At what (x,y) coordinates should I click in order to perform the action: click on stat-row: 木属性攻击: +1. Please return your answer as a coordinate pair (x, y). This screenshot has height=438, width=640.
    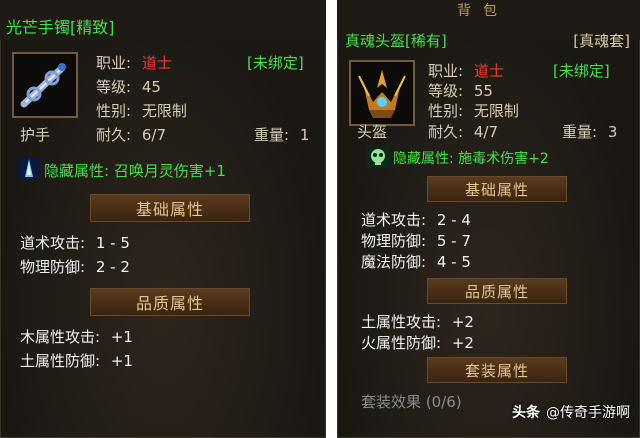
    Looking at the image, I should click on (76, 336).